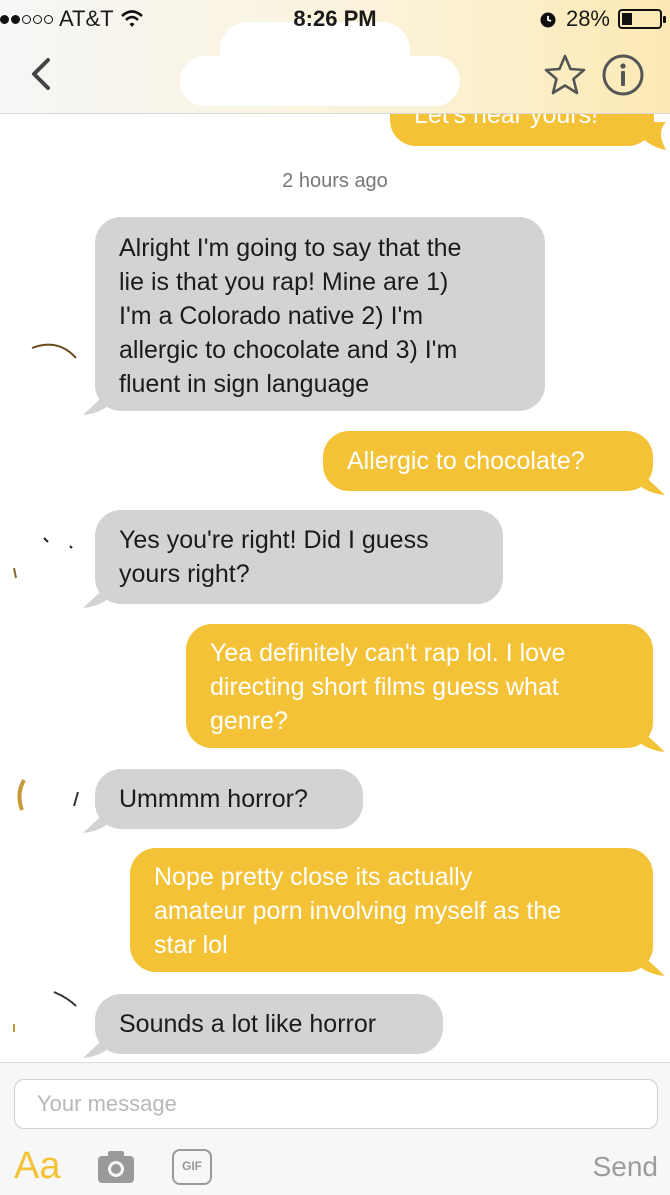  What do you see at coordinates (213, 799) in the screenshot?
I see `message-text: Ummmm horror?` at bounding box center [213, 799].